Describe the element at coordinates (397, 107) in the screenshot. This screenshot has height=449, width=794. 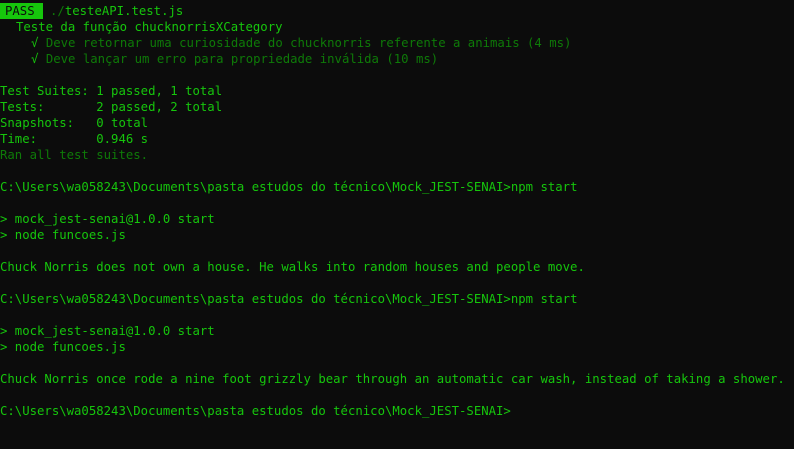
I see `summary-tests: Tests: 2 passed, 2 total` at that location.